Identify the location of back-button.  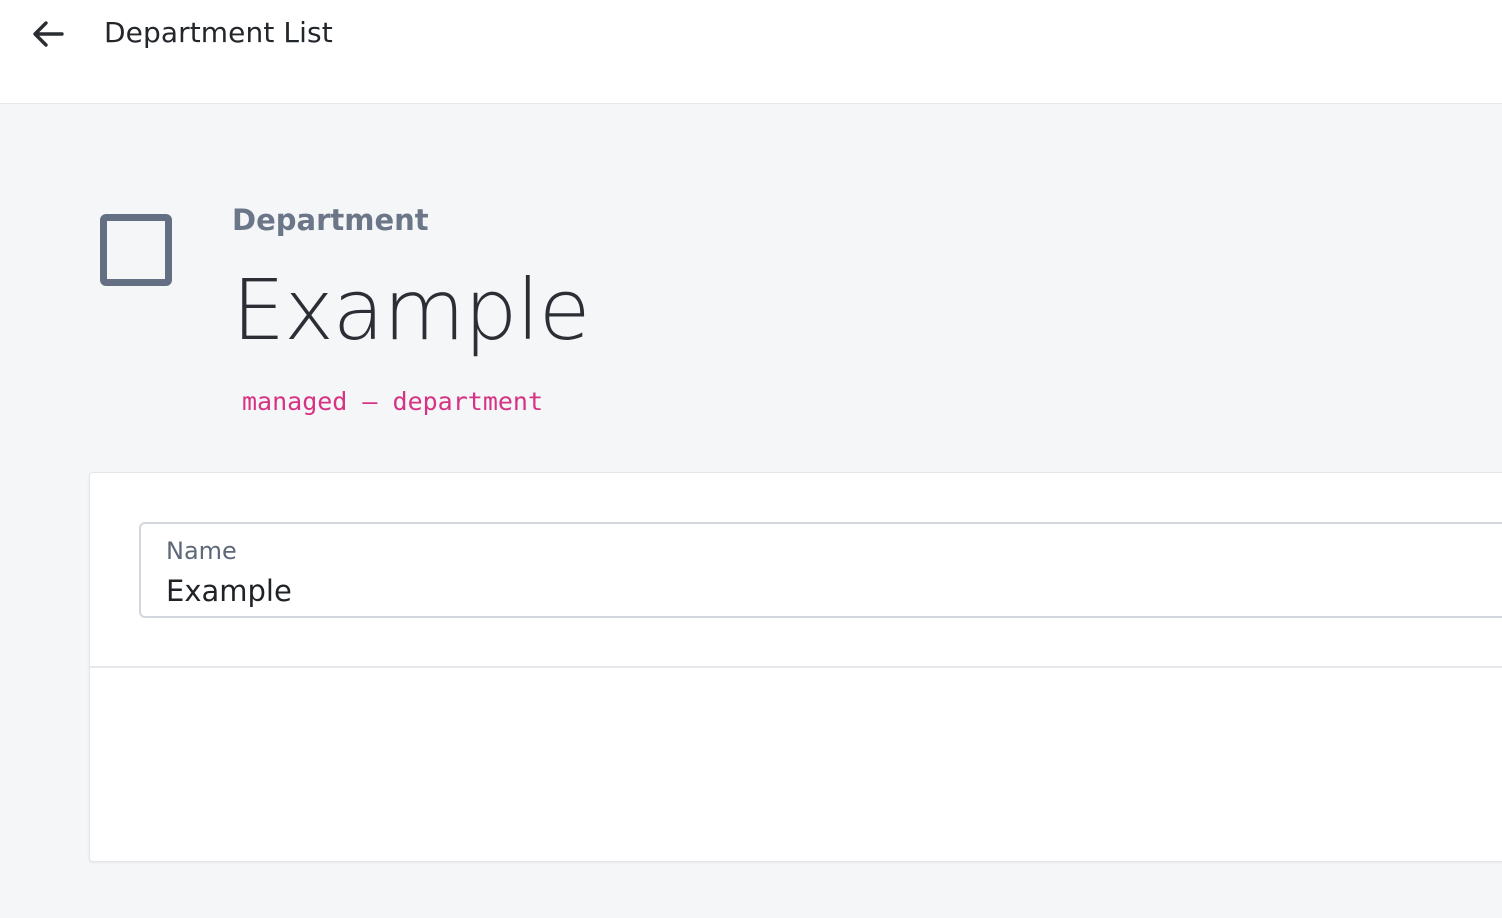
(48, 34).